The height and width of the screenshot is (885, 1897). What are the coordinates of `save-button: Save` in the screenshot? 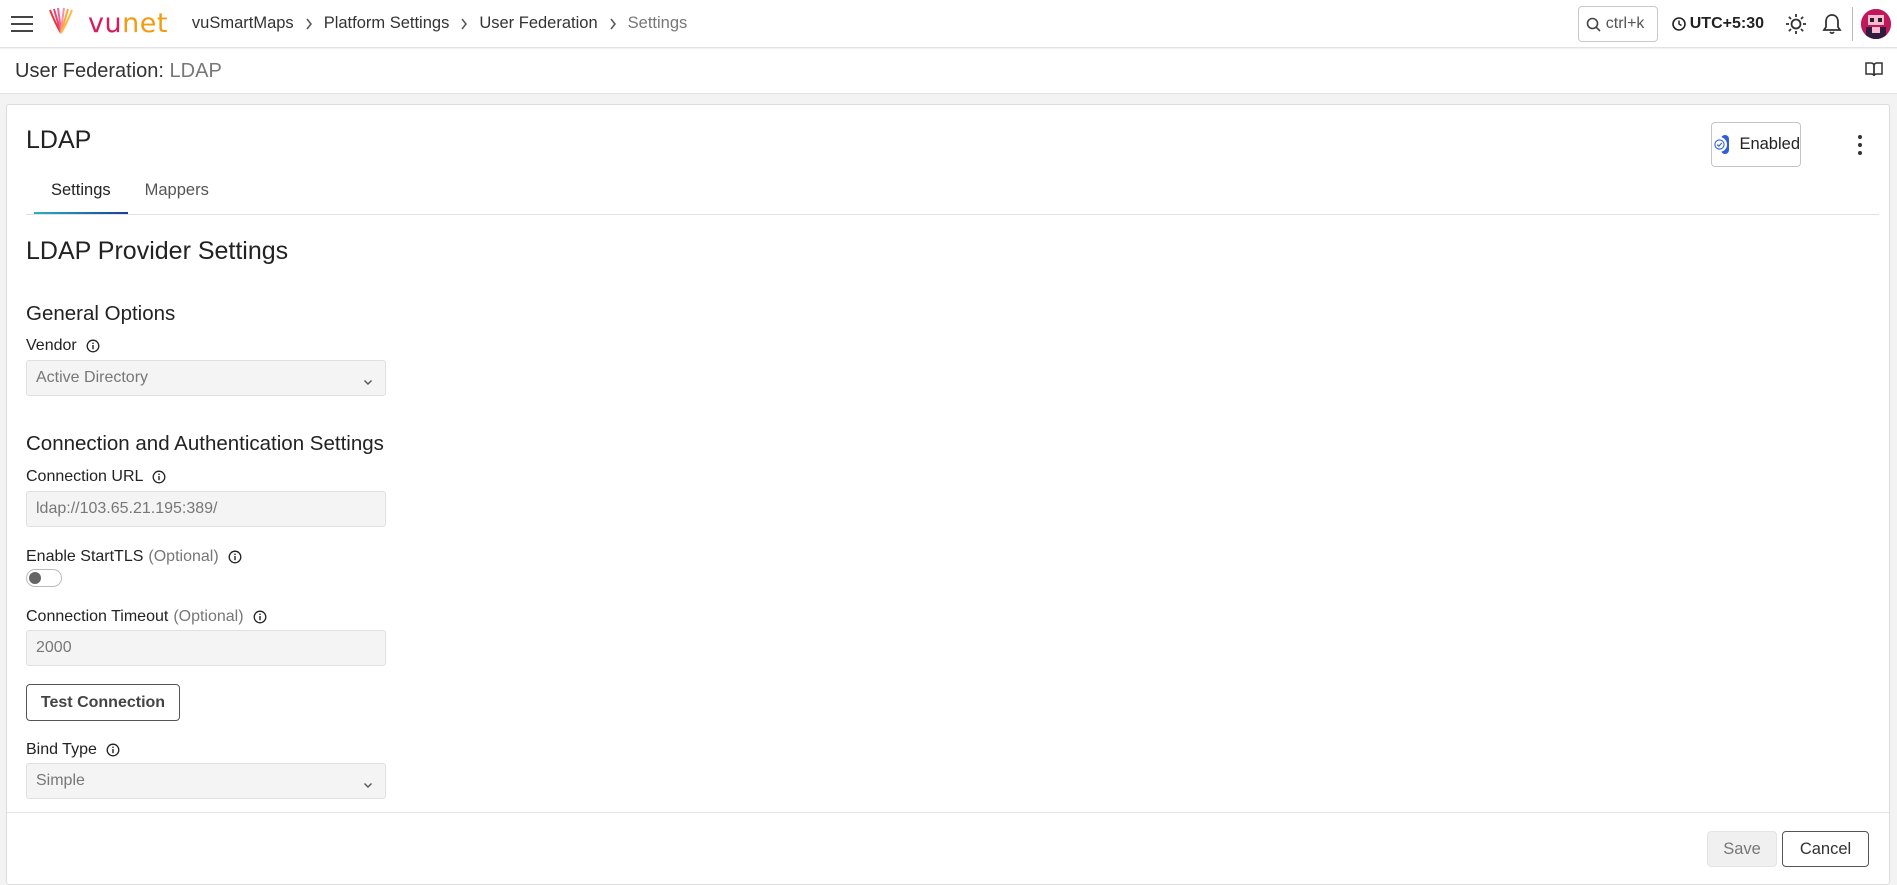 It's located at (1742, 849).